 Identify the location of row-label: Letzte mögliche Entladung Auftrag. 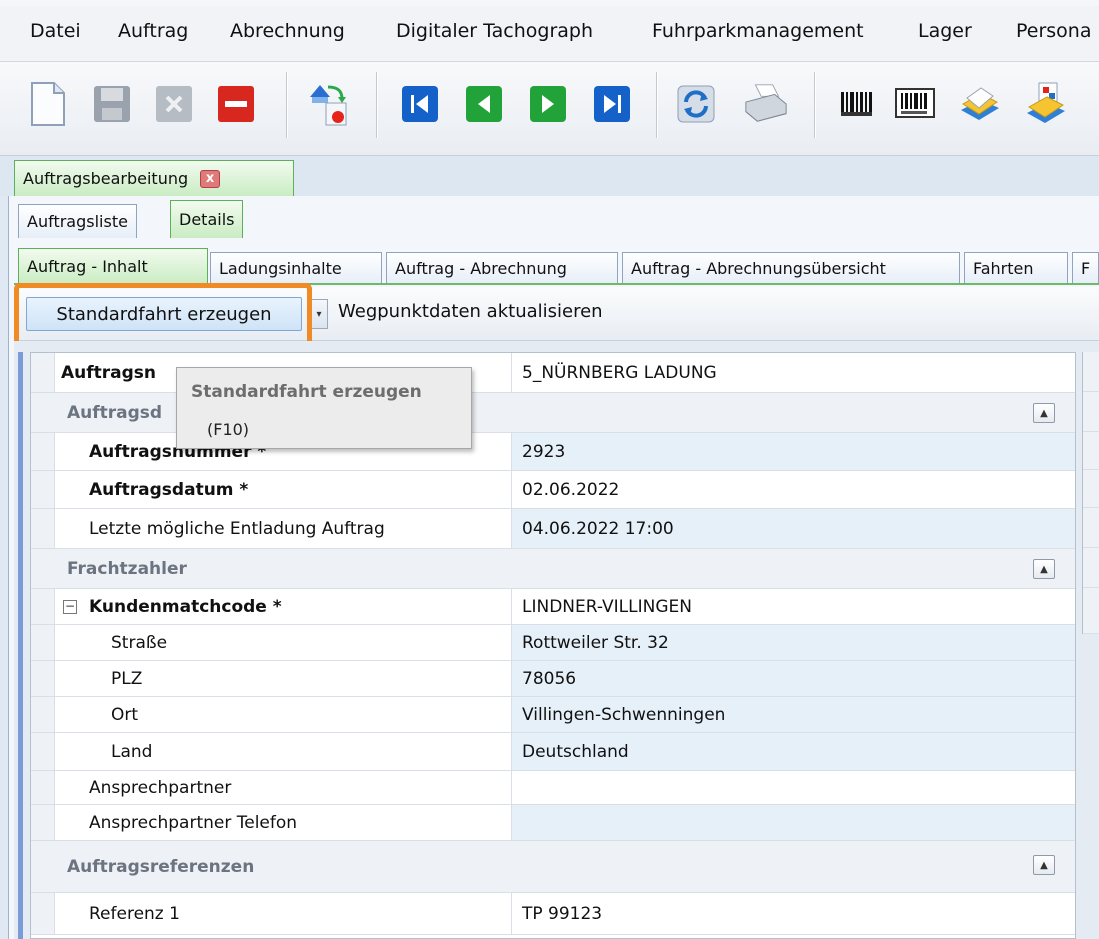
(237, 528).